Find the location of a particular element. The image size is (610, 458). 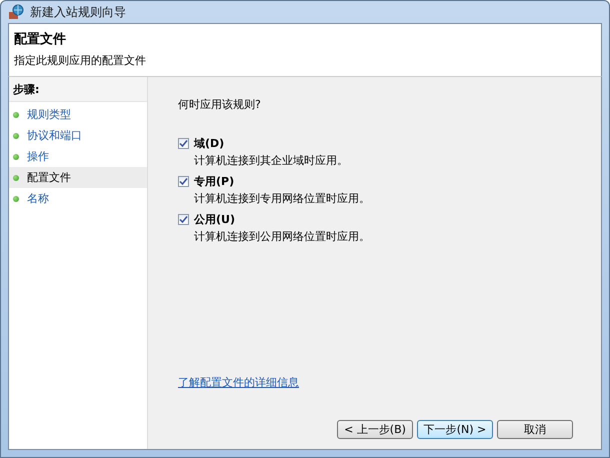

step-item: 协议和端口 is located at coordinates (78, 135).